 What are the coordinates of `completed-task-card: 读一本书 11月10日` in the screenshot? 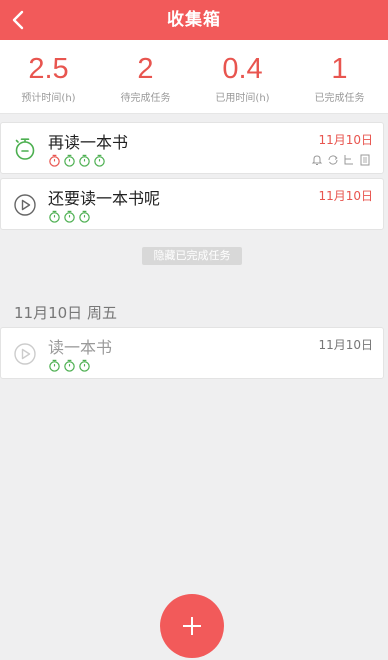 It's located at (192, 353).